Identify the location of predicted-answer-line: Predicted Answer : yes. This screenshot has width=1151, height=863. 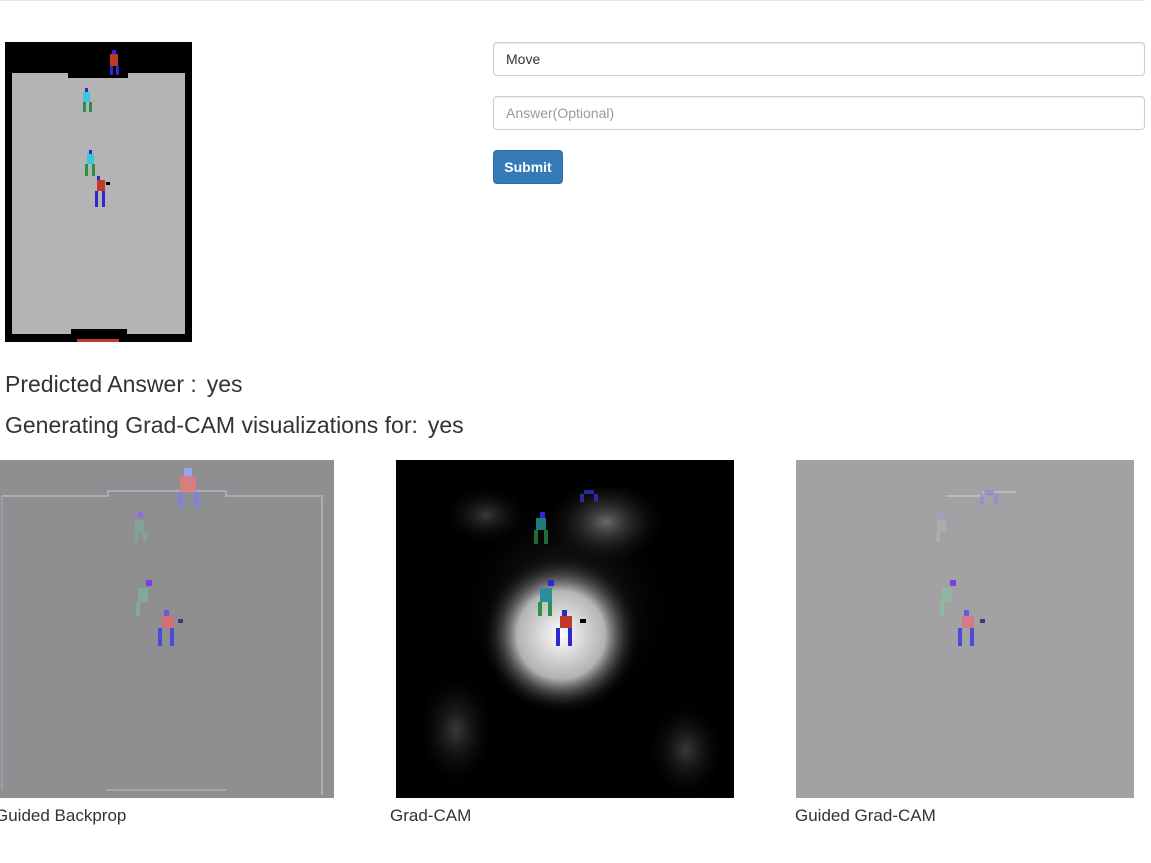
(124, 384).